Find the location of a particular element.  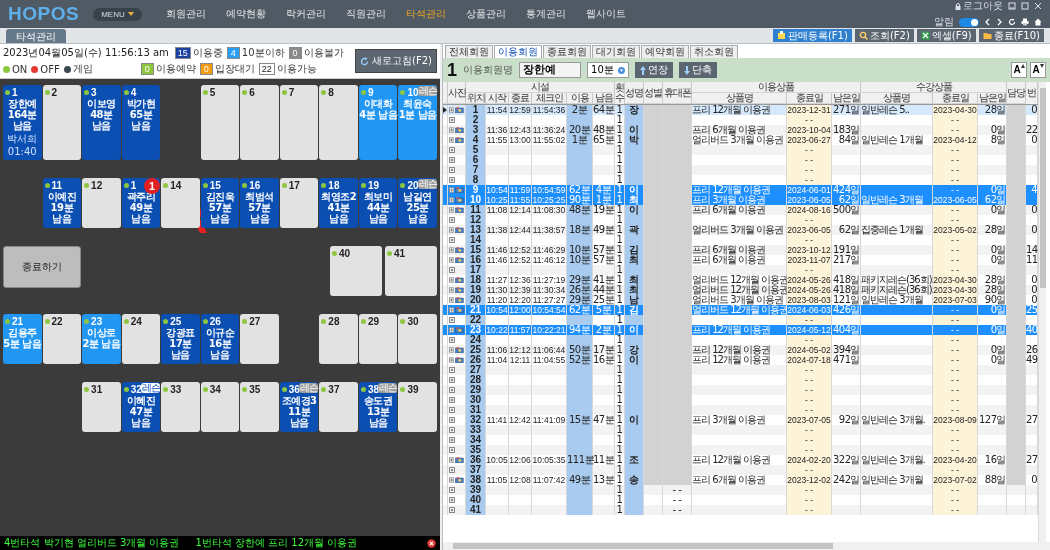

nav-item: 타석관리 is located at coordinates (425, 14).